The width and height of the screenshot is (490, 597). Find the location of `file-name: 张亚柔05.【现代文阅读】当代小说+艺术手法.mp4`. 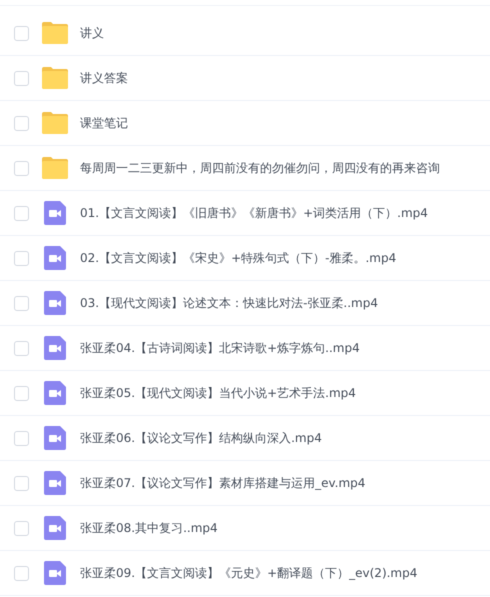

file-name: 张亚柔05.【现代文阅读】当代小说+艺术手法.mp4 is located at coordinates (218, 393).